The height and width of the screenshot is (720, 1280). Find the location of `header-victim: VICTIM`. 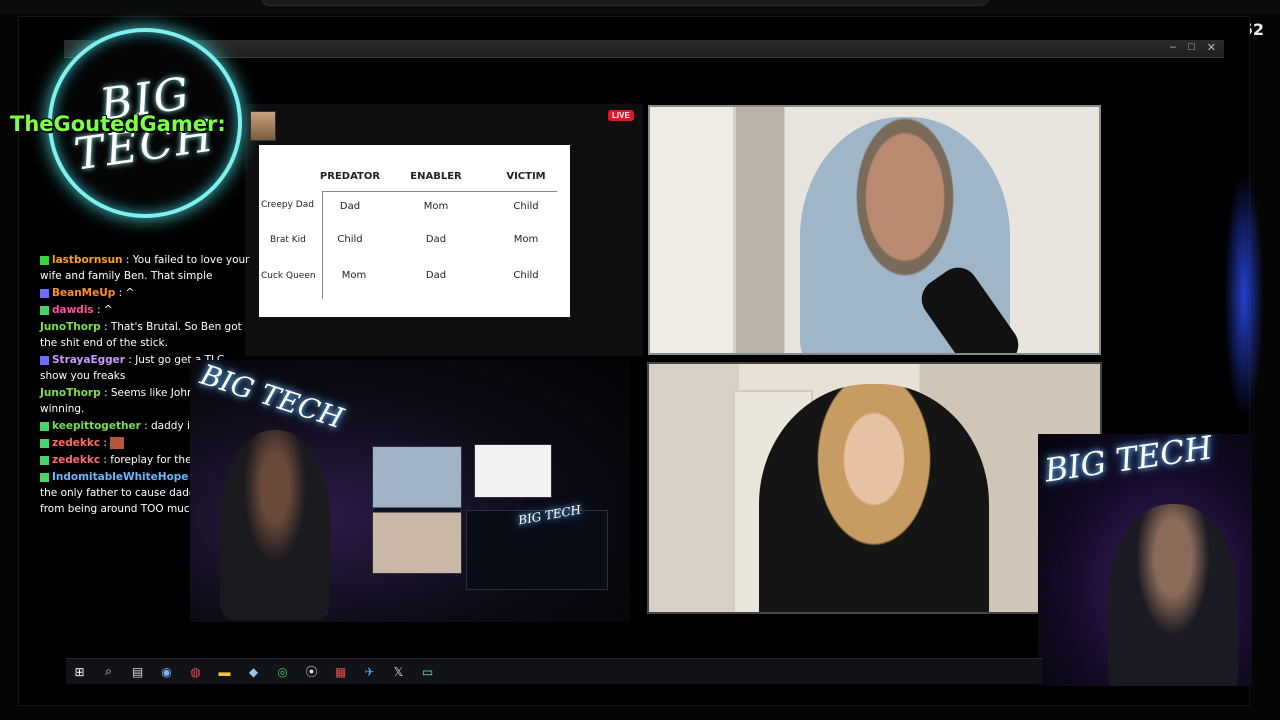

header-victim: VICTIM is located at coordinates (526, 176).